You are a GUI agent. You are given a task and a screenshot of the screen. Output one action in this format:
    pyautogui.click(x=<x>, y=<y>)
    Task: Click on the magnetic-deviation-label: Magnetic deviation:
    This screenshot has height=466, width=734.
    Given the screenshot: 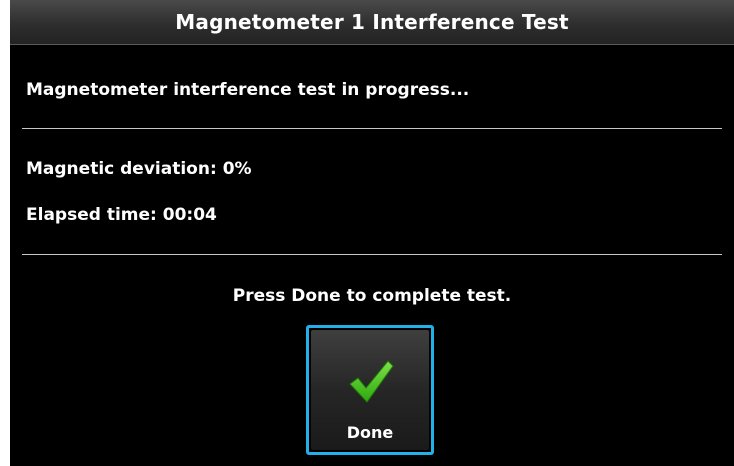 What is the action you would take?
    pyautogui.click(x=121, y=169)
    